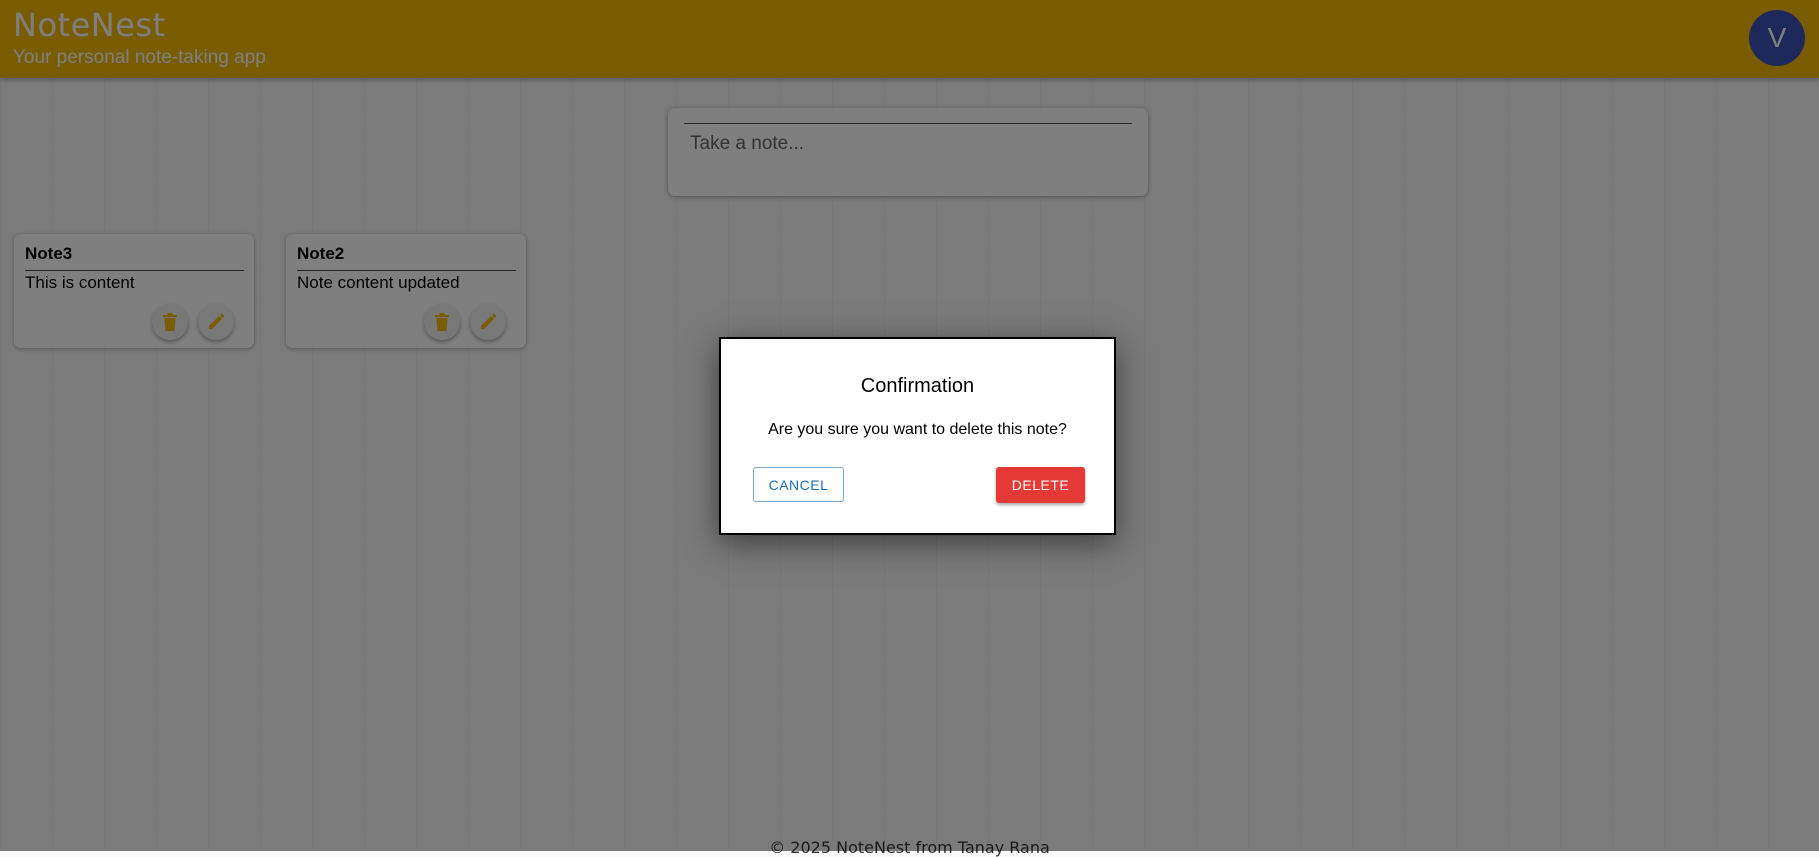  What do you see at coordinates (1040, 485) in the screenshot?
I see `delete-button: DELETE` at bounding box center [1040, 485].